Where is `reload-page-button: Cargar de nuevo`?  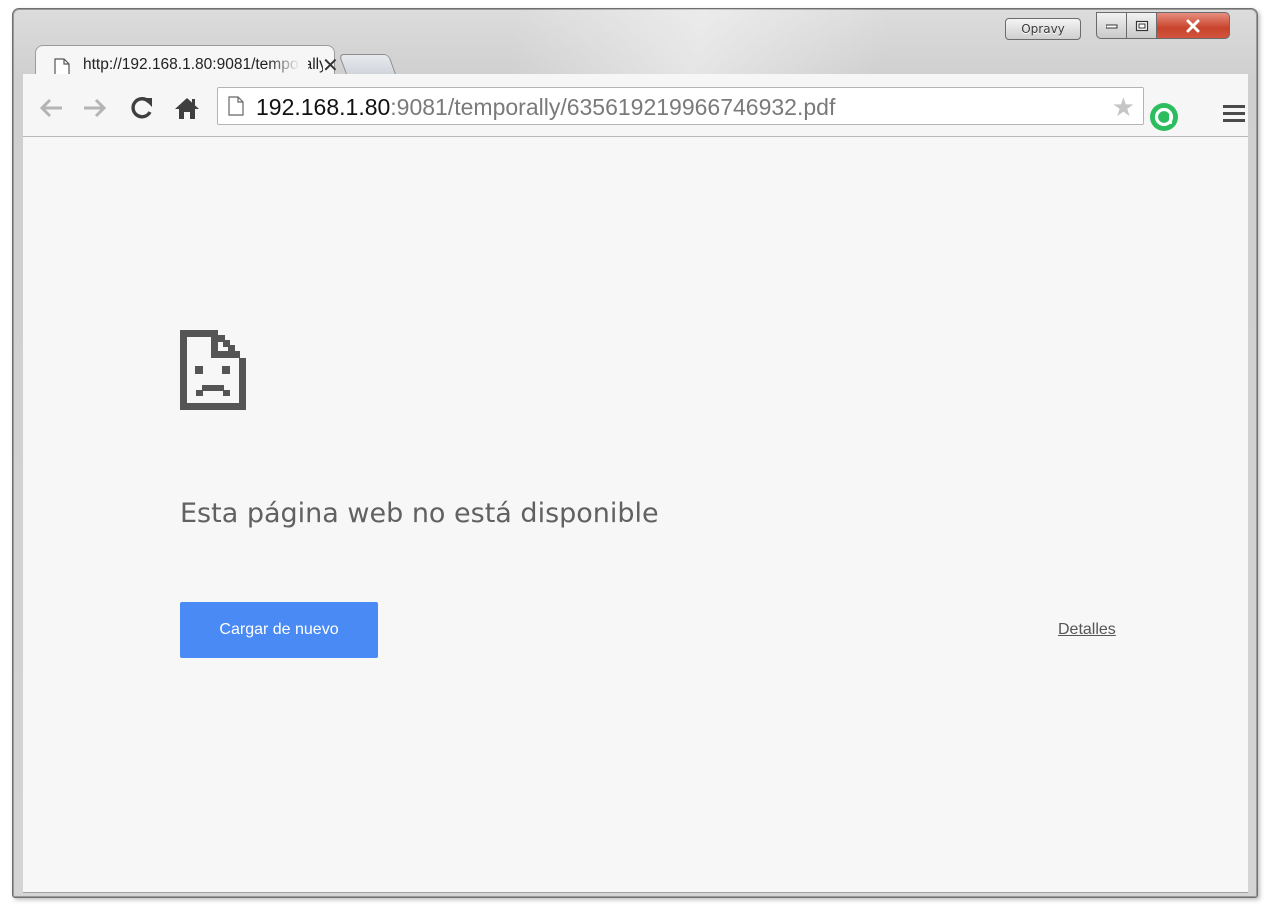 reload-page-button: Cargar de nuevo is located at coordinates (279, 630).